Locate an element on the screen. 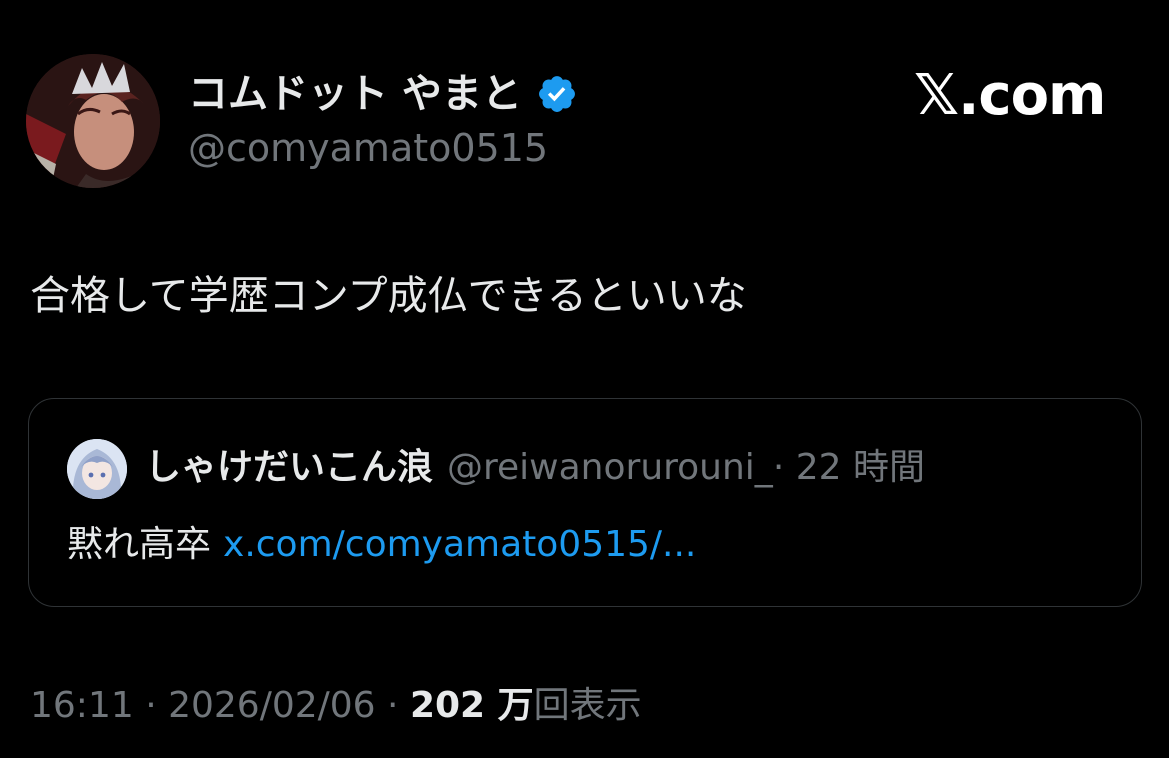  tweet-meta: 16:11 · 2026/02/06 · 202 万回表示 is located at coordinates (336, 706).